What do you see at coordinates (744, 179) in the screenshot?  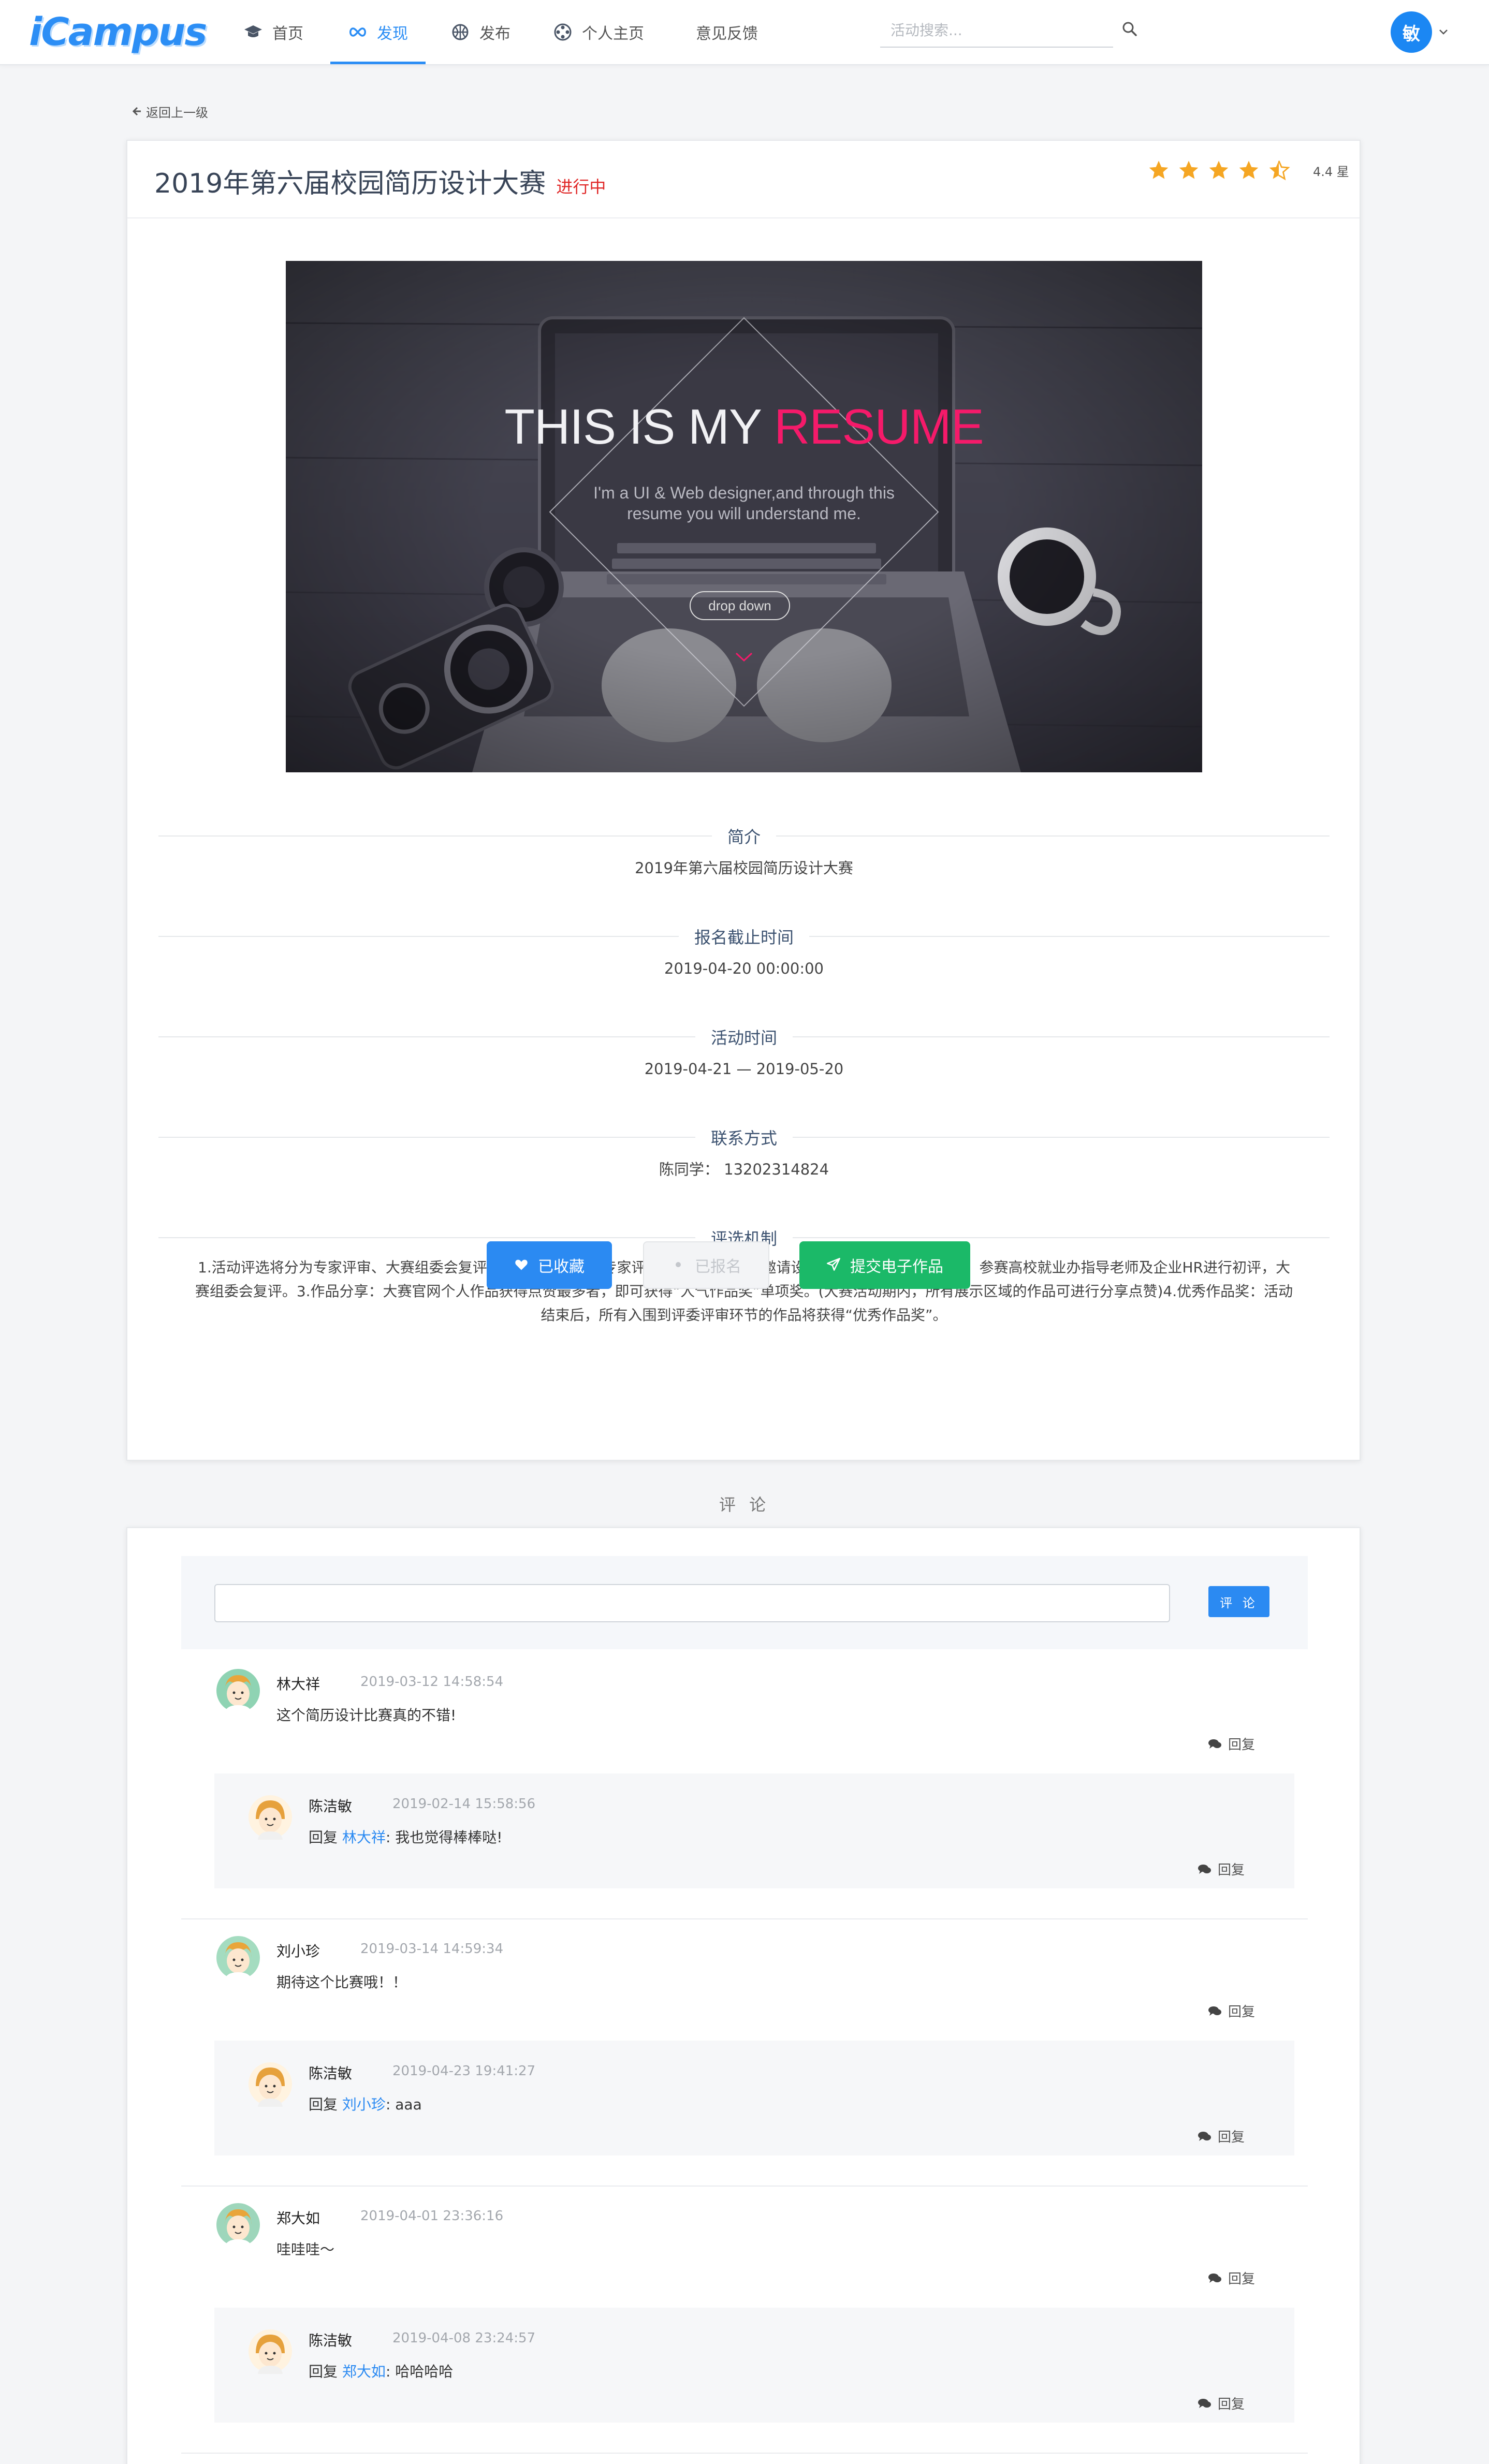 I see `event-header: 2019年第六届校园简历设计大赛 进行中 4.4 星` at bounding box center [744, 179].